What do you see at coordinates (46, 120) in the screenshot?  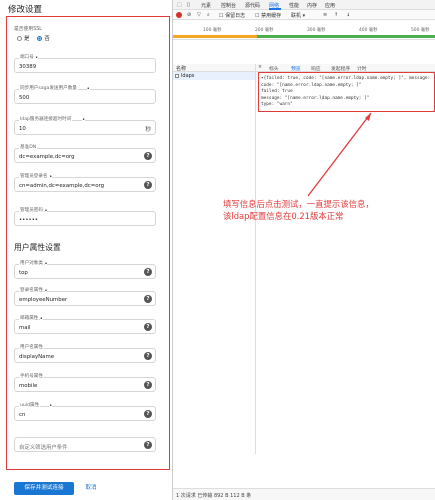 I see `field-label: ldap服务器连接超时时间` at bounding box center [46, 120].